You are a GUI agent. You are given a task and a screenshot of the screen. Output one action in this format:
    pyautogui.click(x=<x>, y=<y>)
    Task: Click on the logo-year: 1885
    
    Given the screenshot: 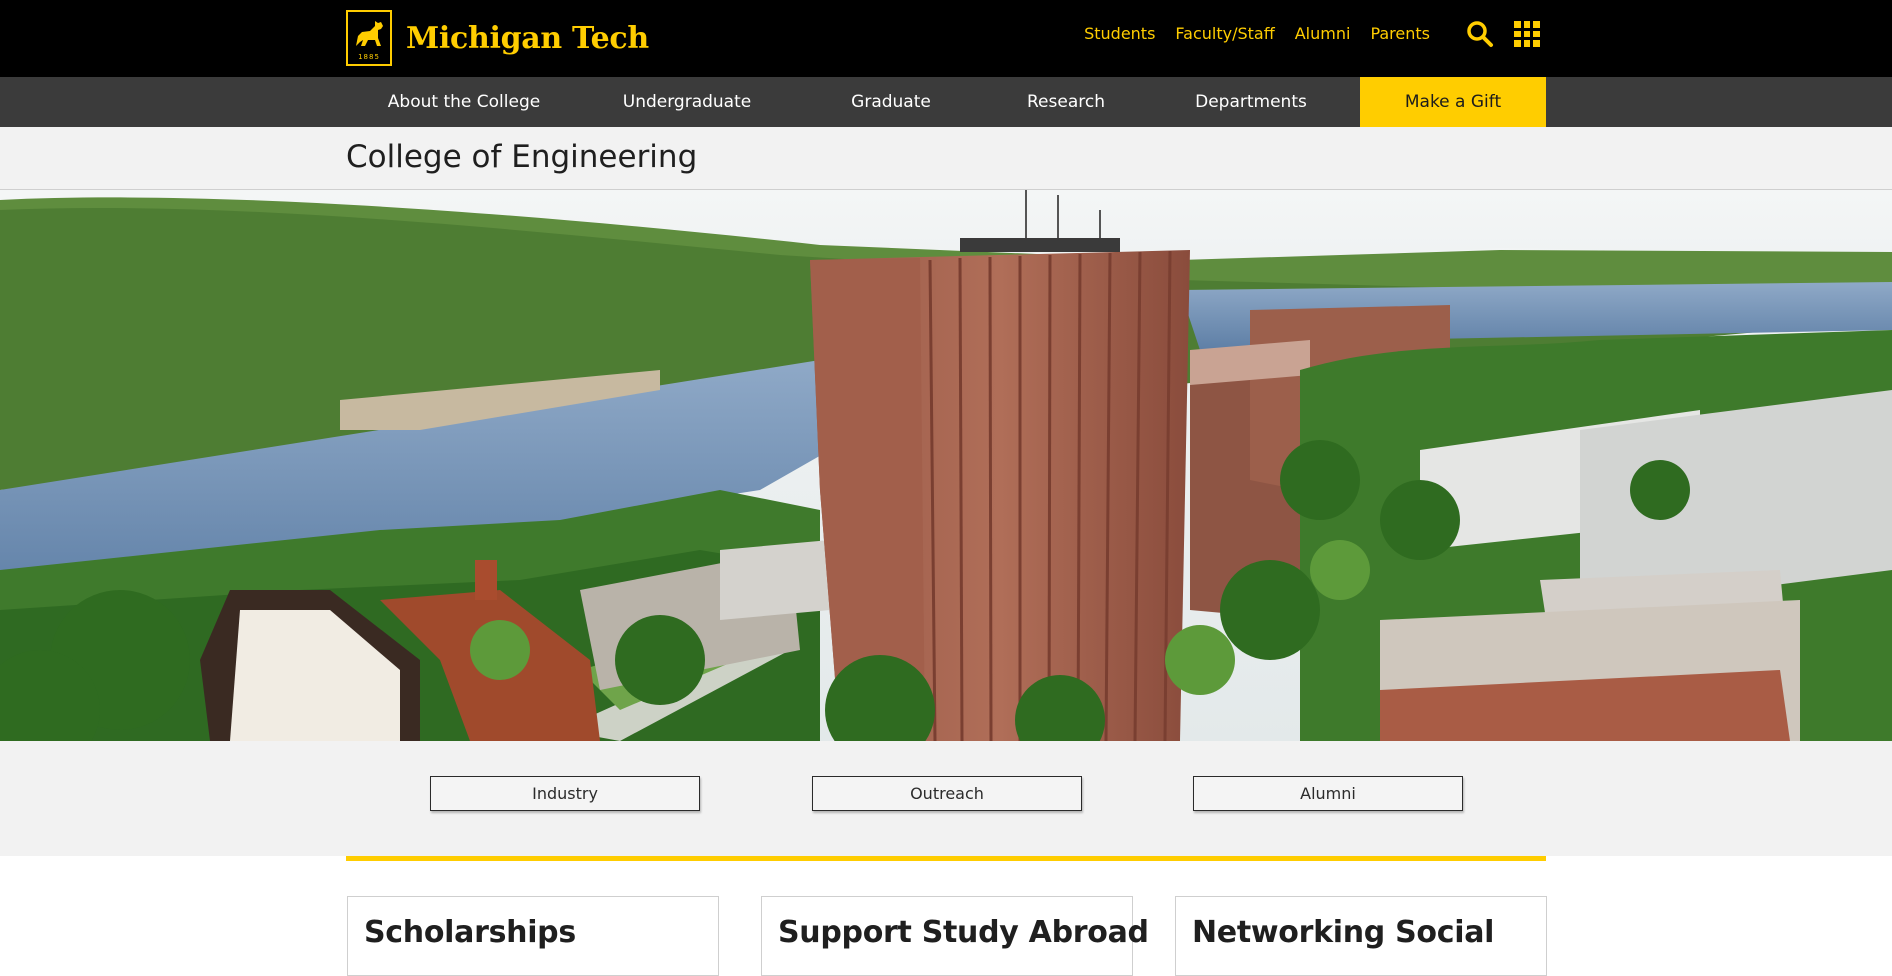 What is the action you would take?
    pyautogui.click(x=369, y=57)
    